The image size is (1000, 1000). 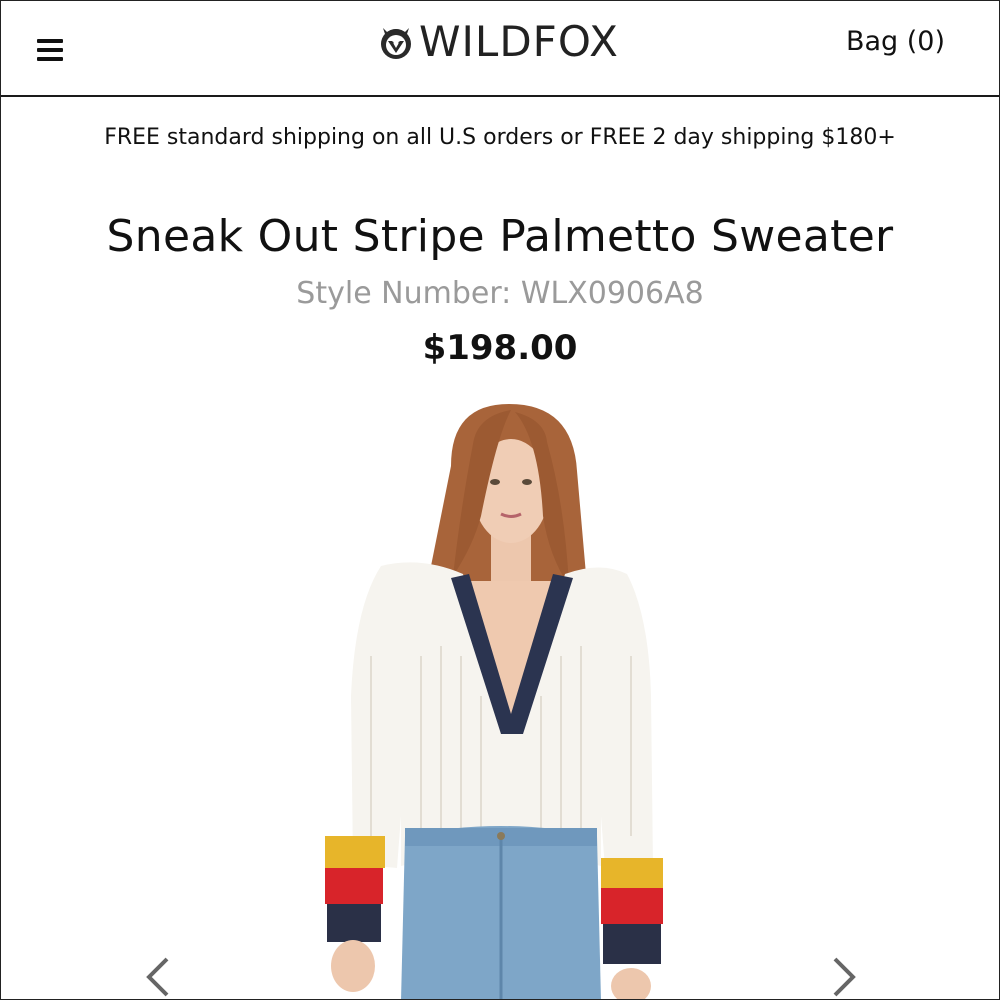 I want to click on fox-logo-icon, so click(x=396, y=43).